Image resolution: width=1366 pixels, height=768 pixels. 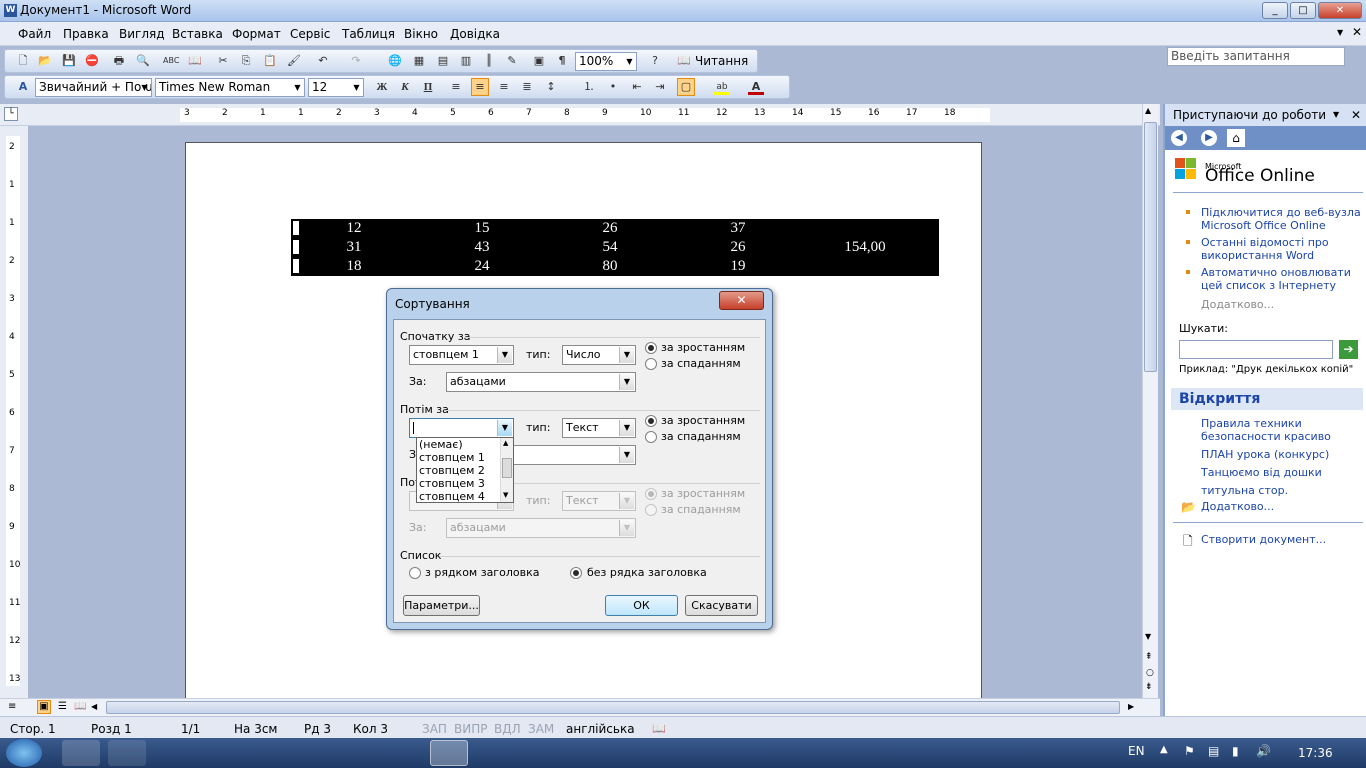 What do you see at coordinates (686, 87) in the screenshot?
I see `borders-icon: ▢` at bounding box center [686, 87].